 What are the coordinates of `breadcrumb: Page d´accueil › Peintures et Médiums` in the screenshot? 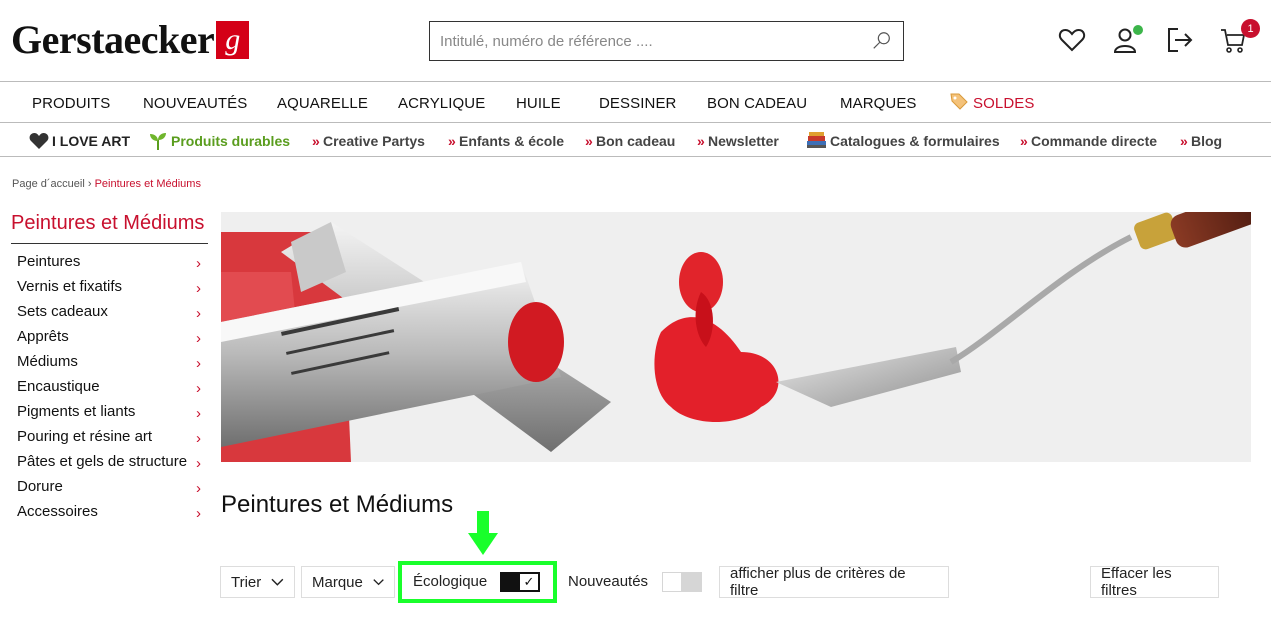 It's located at (106, 184).